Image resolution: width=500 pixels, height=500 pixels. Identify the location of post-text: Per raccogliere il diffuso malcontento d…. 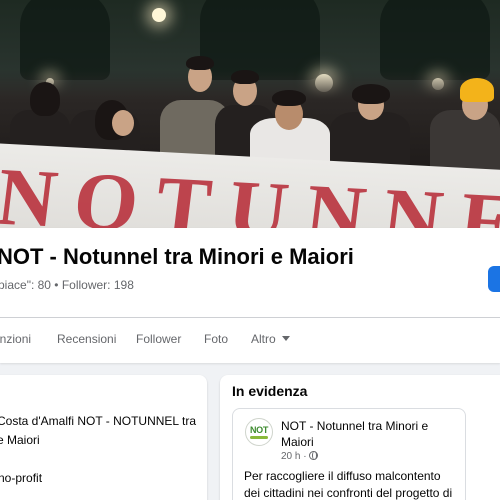
(348, 484).